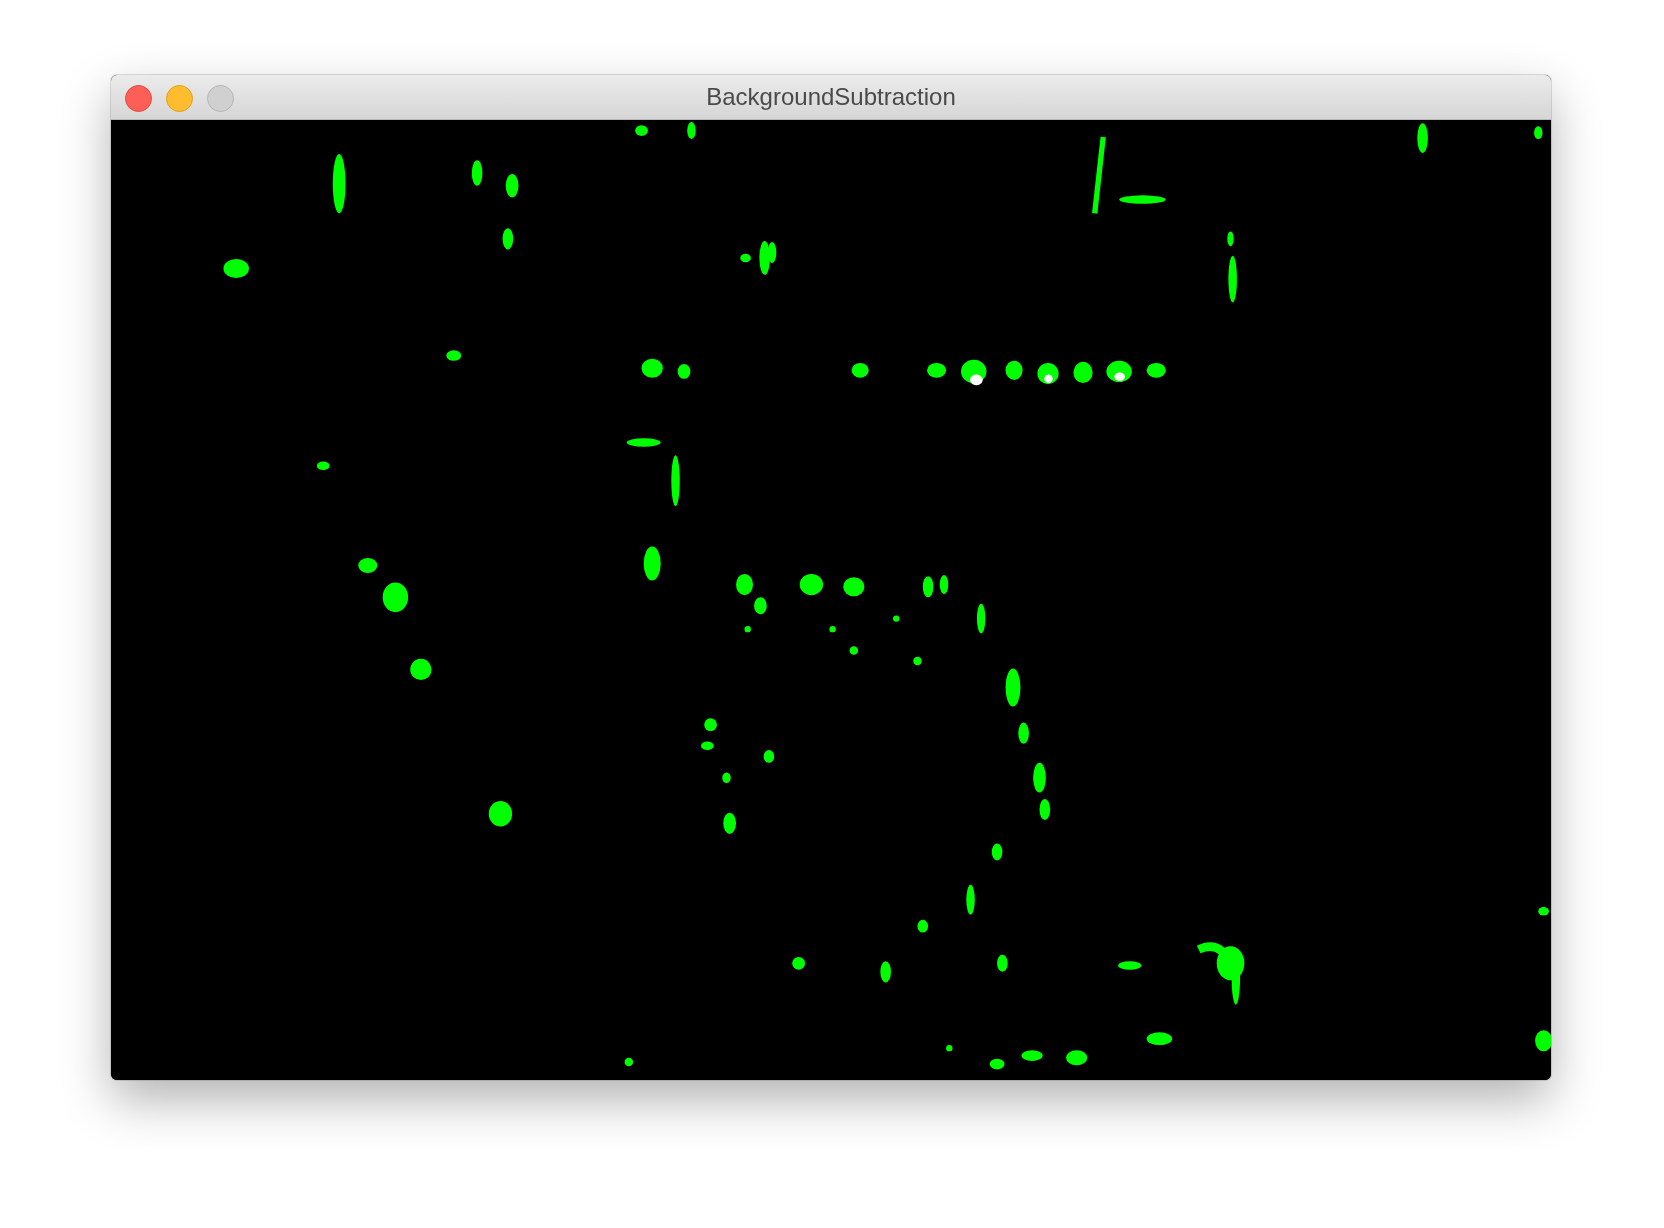 The width and height of the screenshot is (1664, 1228). Describe the element at coordinates (831, 97) in the screenshot. I see `window-title: BackgroundSubtraction` at that location.